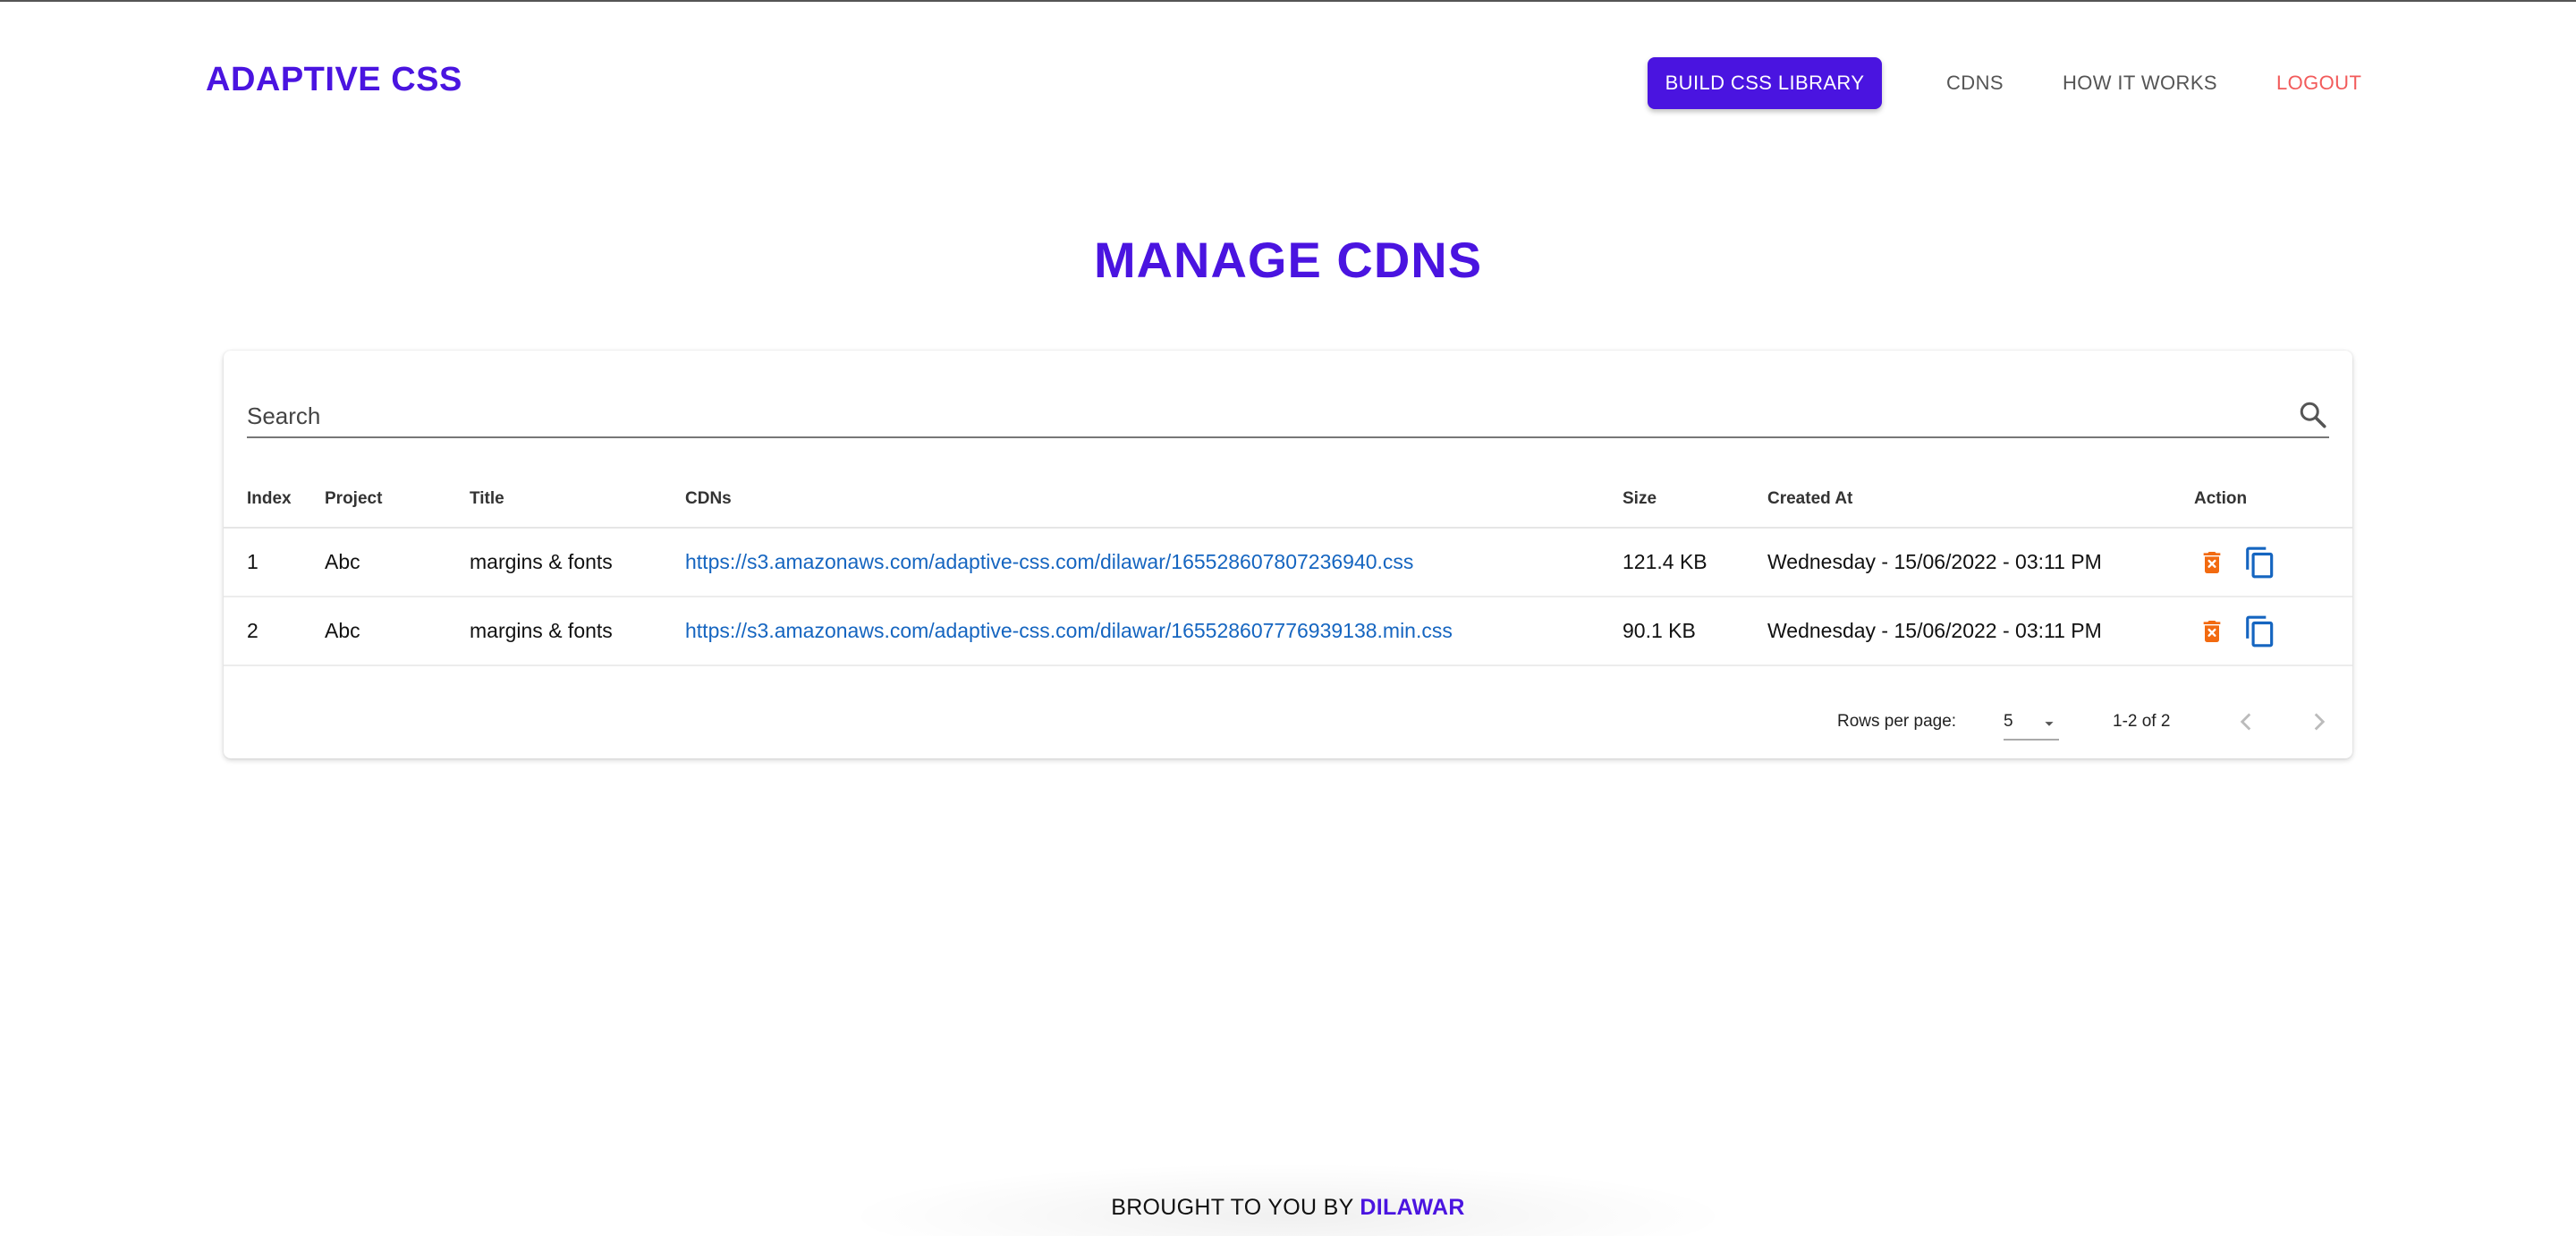  Describe the element at coordinates (2319, 722) in the screenshot. I see `chevron-right-icon` at that location.